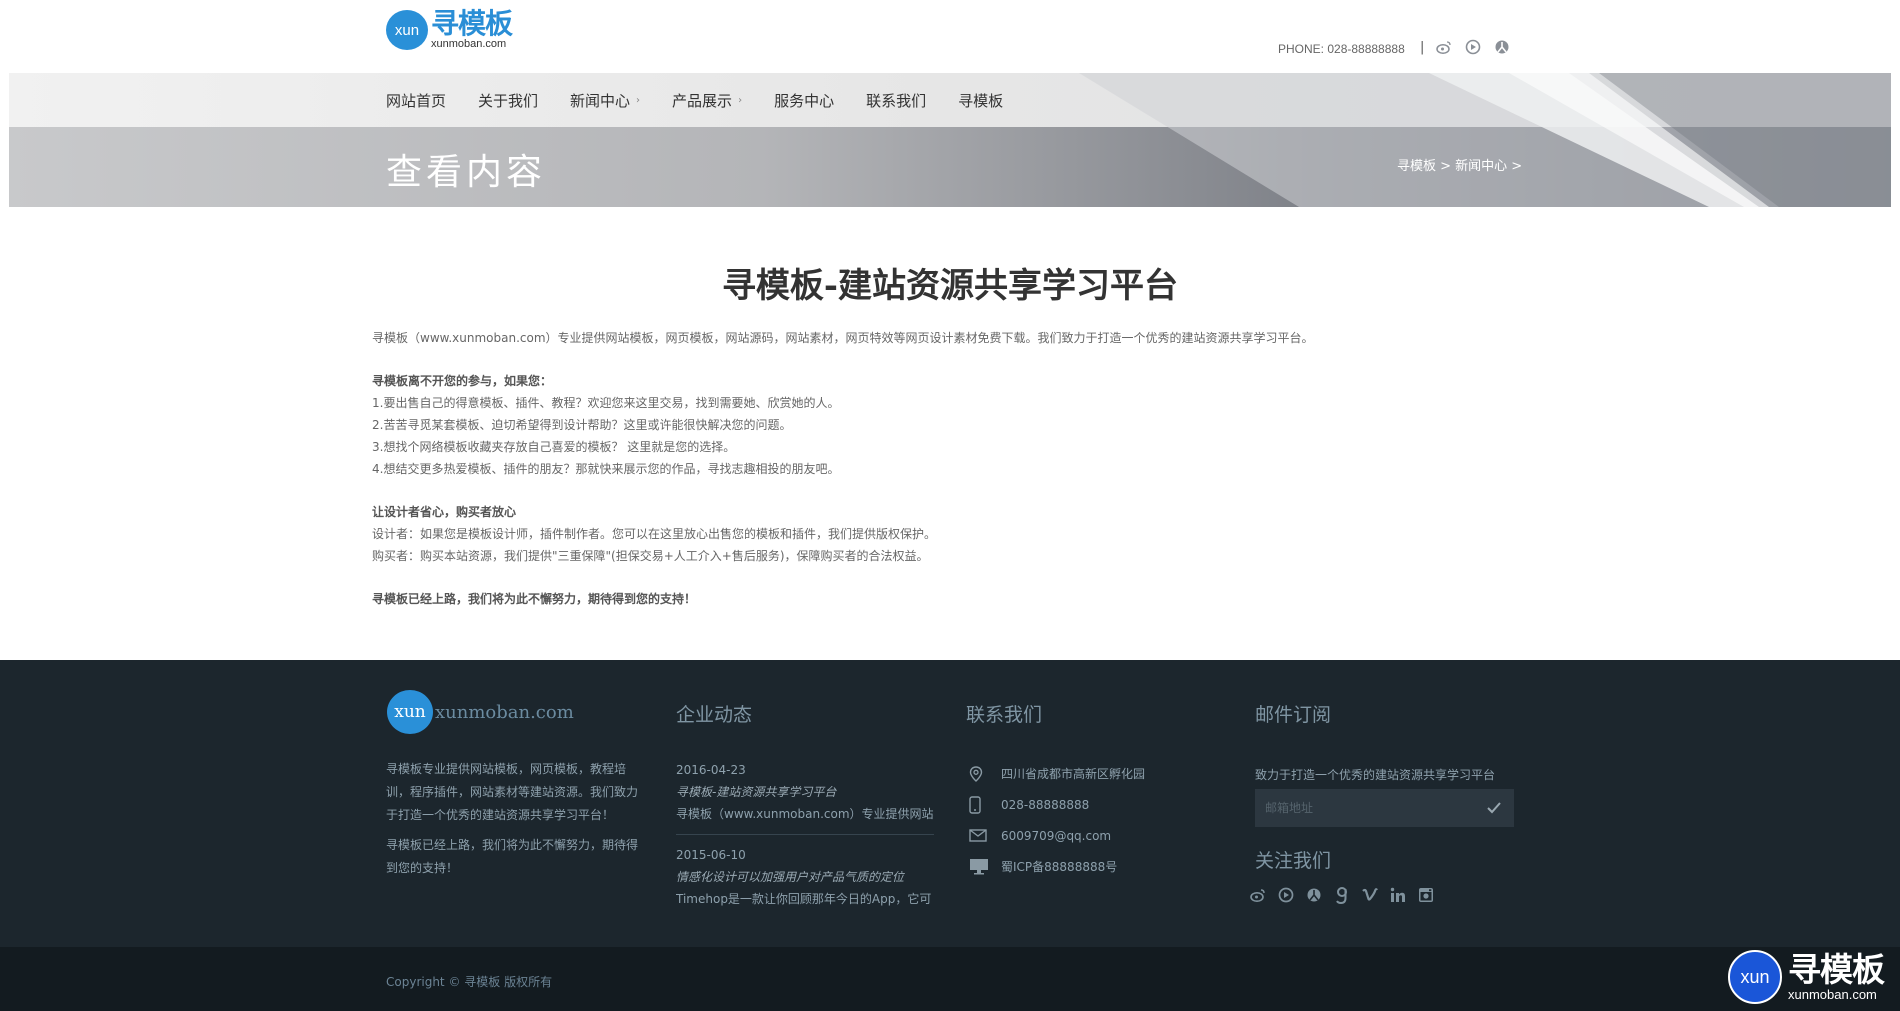 Image resolution: width=1900 pixels, height=1011 pixels. What do you see at coordinates (462, 381) in the screenshot?
I see `section-heading: 寻模板离不开您的参与，如果您：` at bounding box center [462, 381].